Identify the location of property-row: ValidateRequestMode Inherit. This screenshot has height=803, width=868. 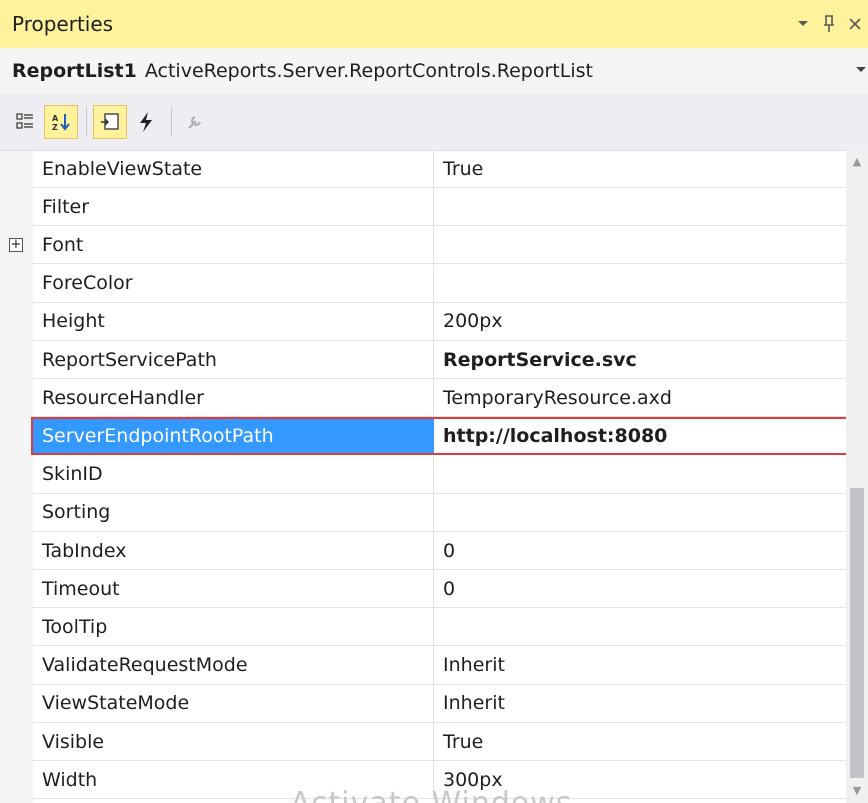
(439, 665).